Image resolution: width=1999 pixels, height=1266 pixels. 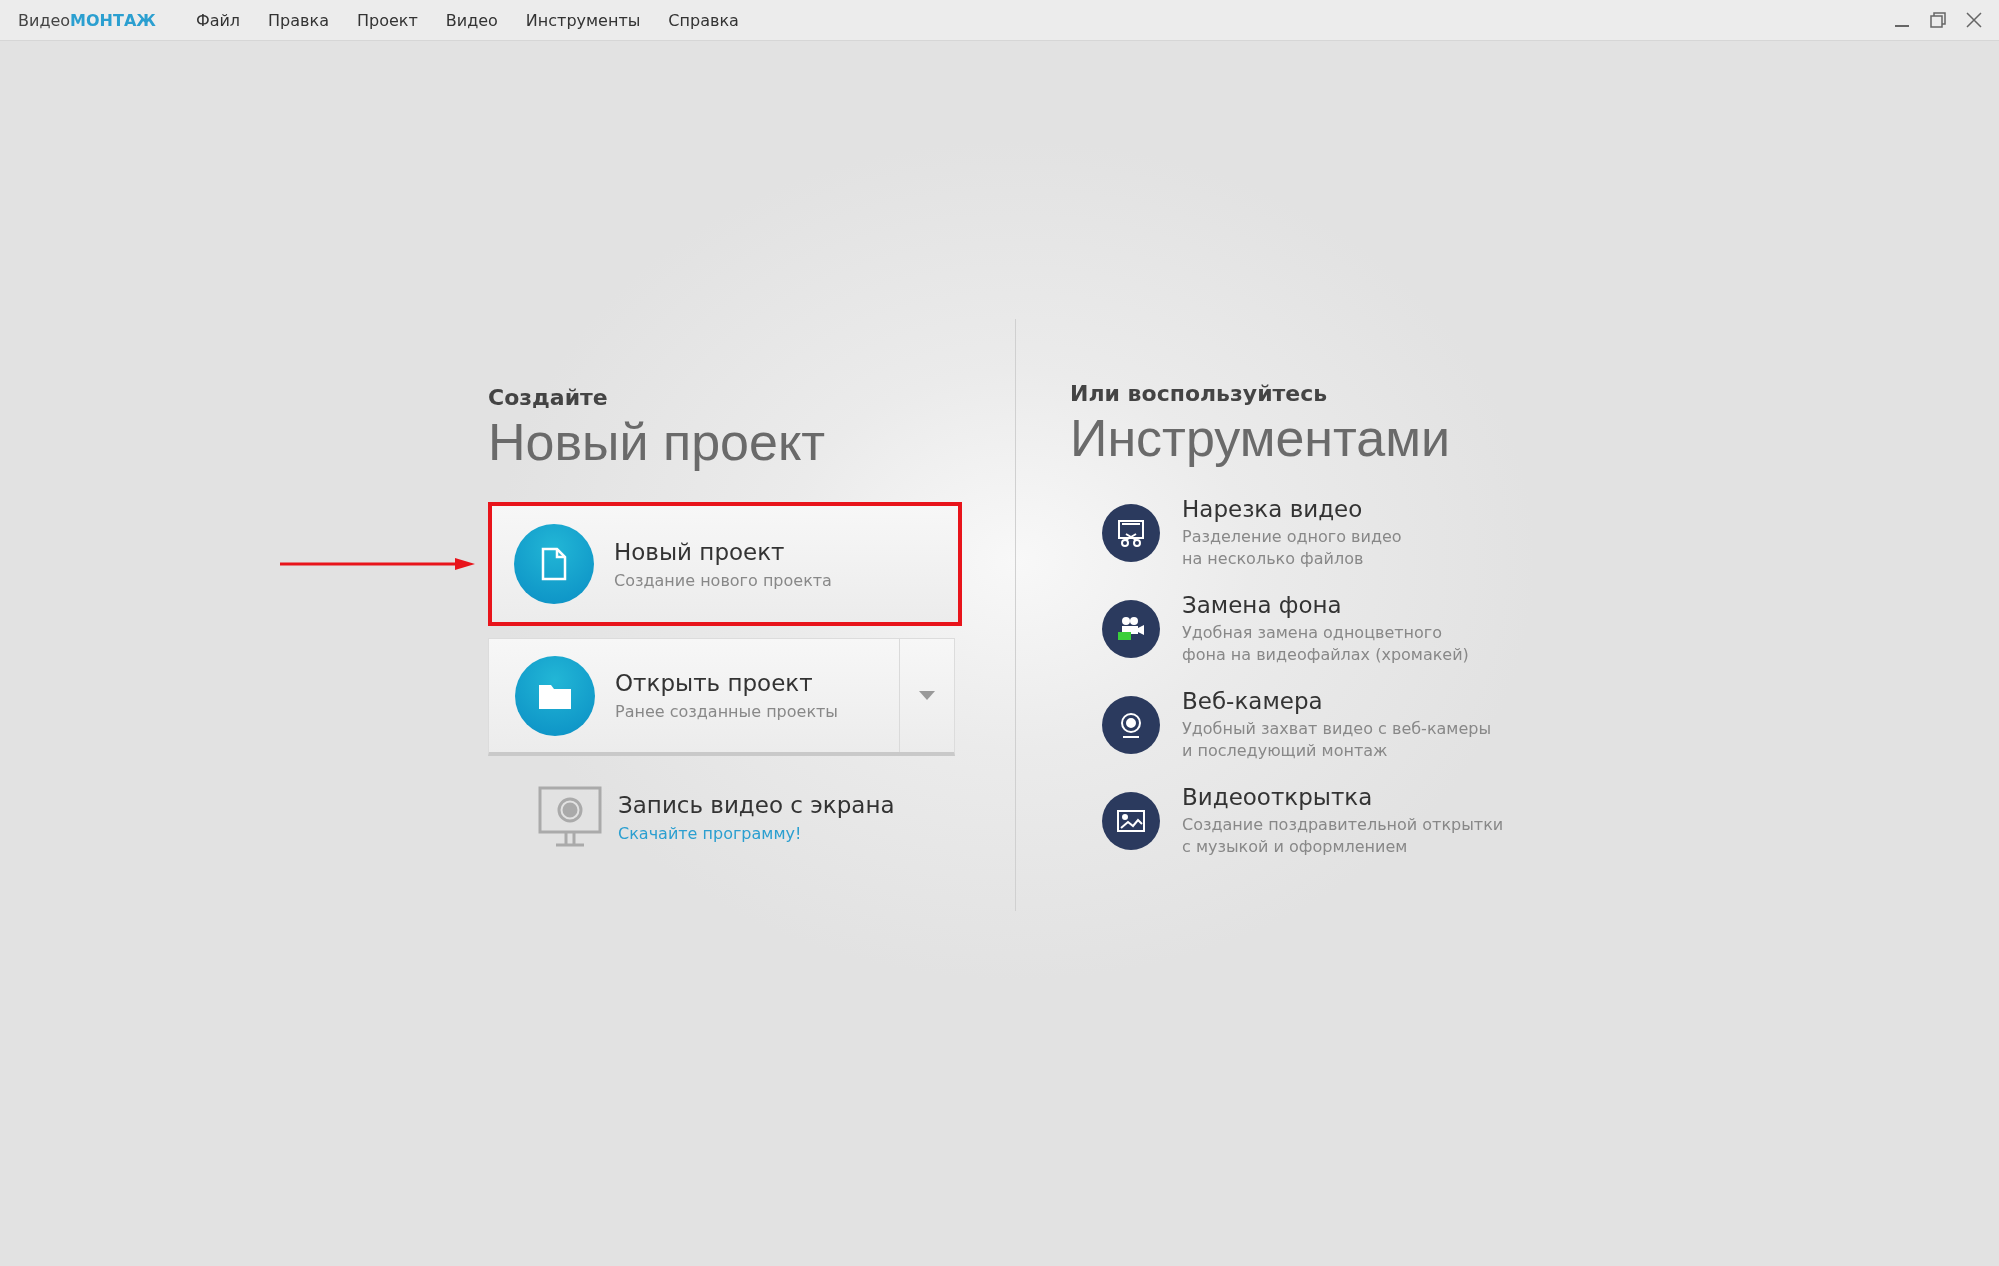 I want to click on caret-icon, so click(x=927, y=695).